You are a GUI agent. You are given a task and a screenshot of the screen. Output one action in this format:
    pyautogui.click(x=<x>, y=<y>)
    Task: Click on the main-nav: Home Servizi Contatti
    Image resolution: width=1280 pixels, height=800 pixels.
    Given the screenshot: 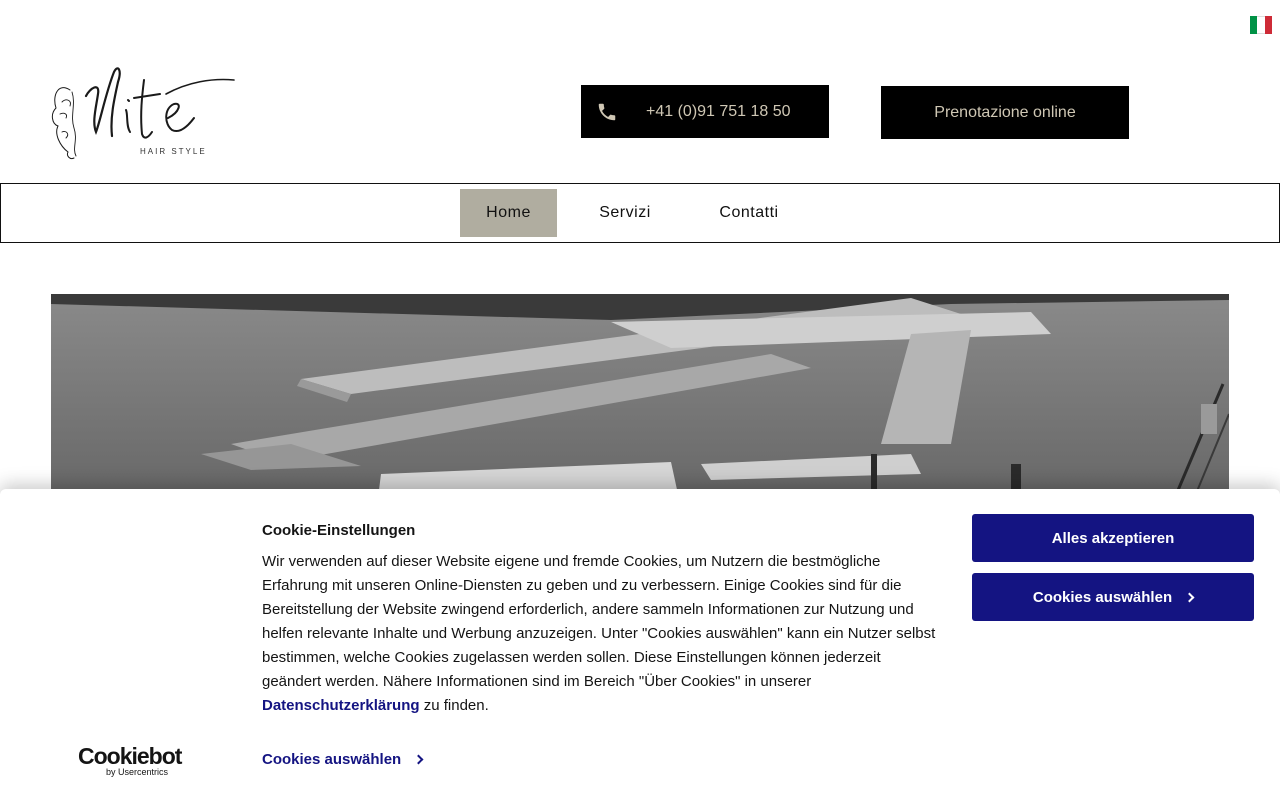 What is the action you would take?
    pyautogui.click(x=640, y=213)
    